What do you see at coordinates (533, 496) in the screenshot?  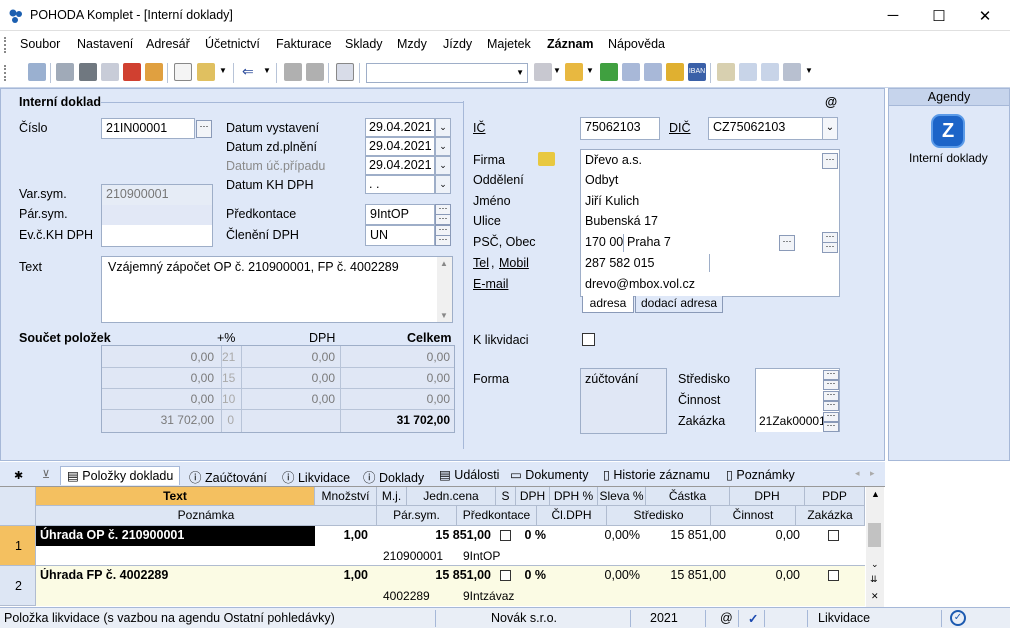 I see `col-dph: DPH` at bounding box center [533, 496].